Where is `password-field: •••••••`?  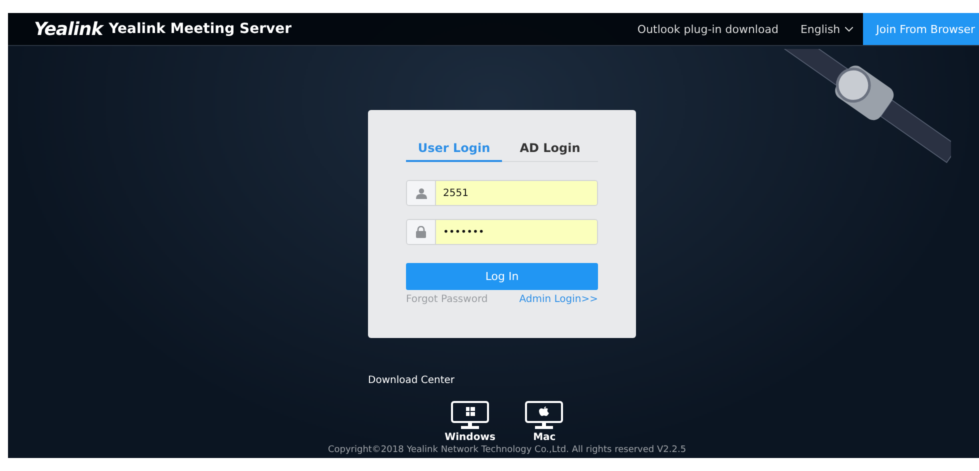 password-field: ••••••• is located at coordinates (502, 232).